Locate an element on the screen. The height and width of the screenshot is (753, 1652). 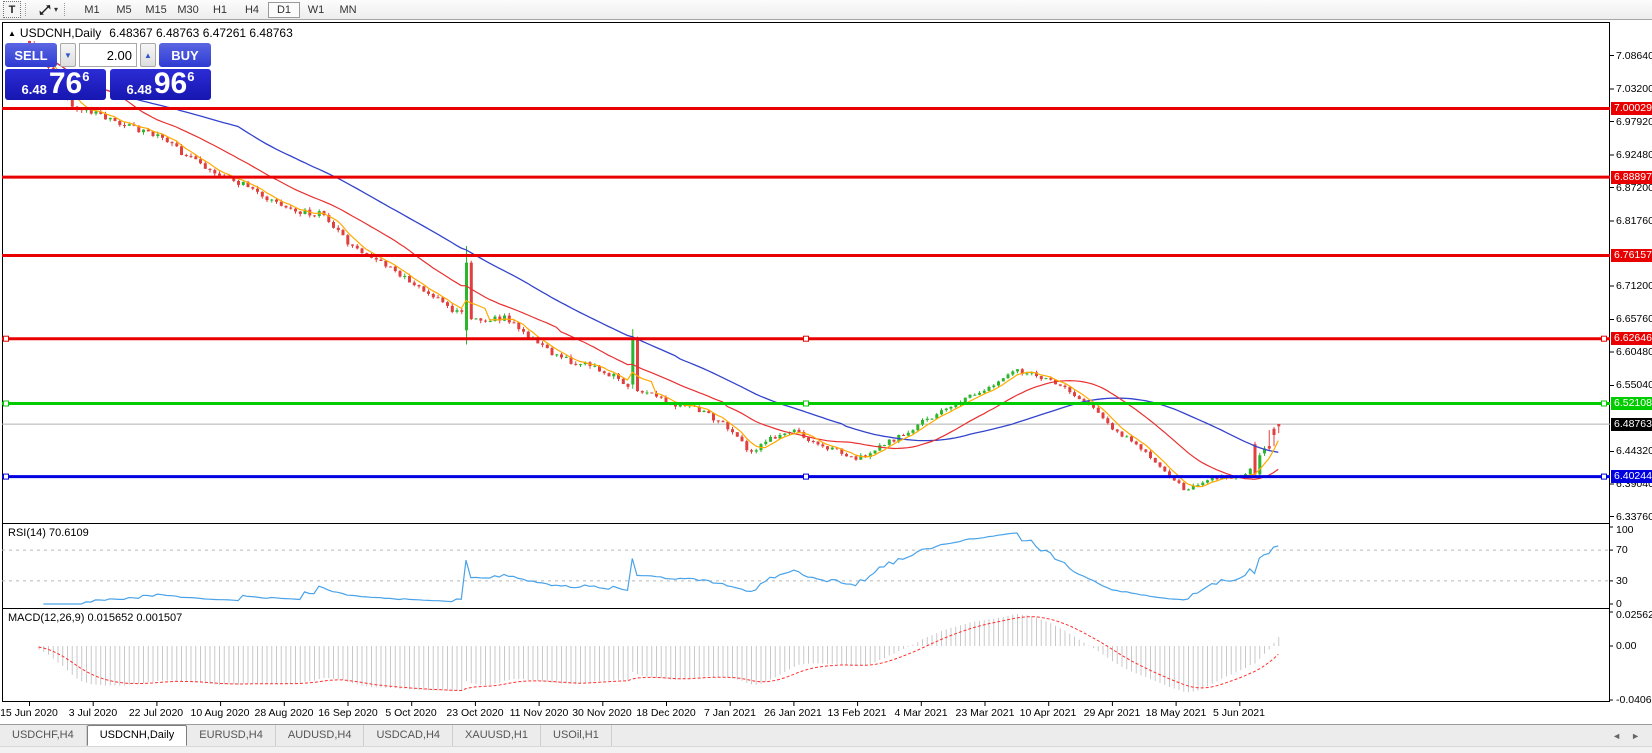
sell-price-big: 76 is located at coordinates (65, 84).